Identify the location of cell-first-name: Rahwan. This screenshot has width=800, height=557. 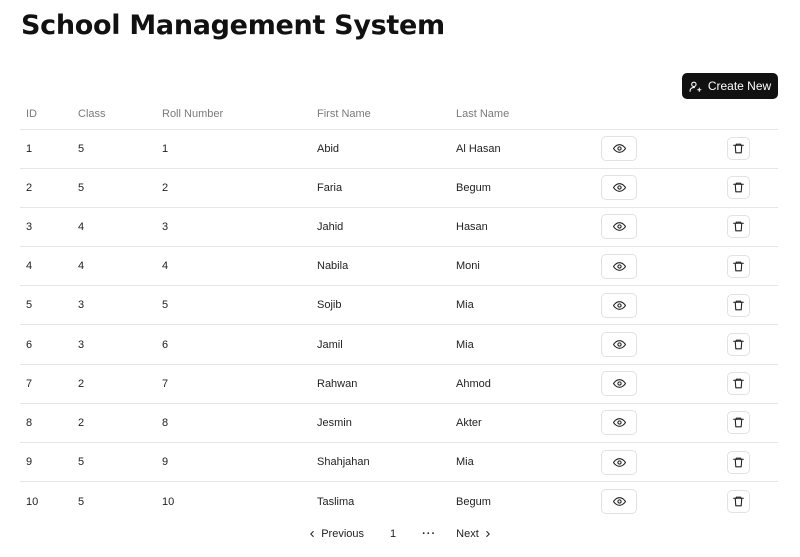
(380, 384).